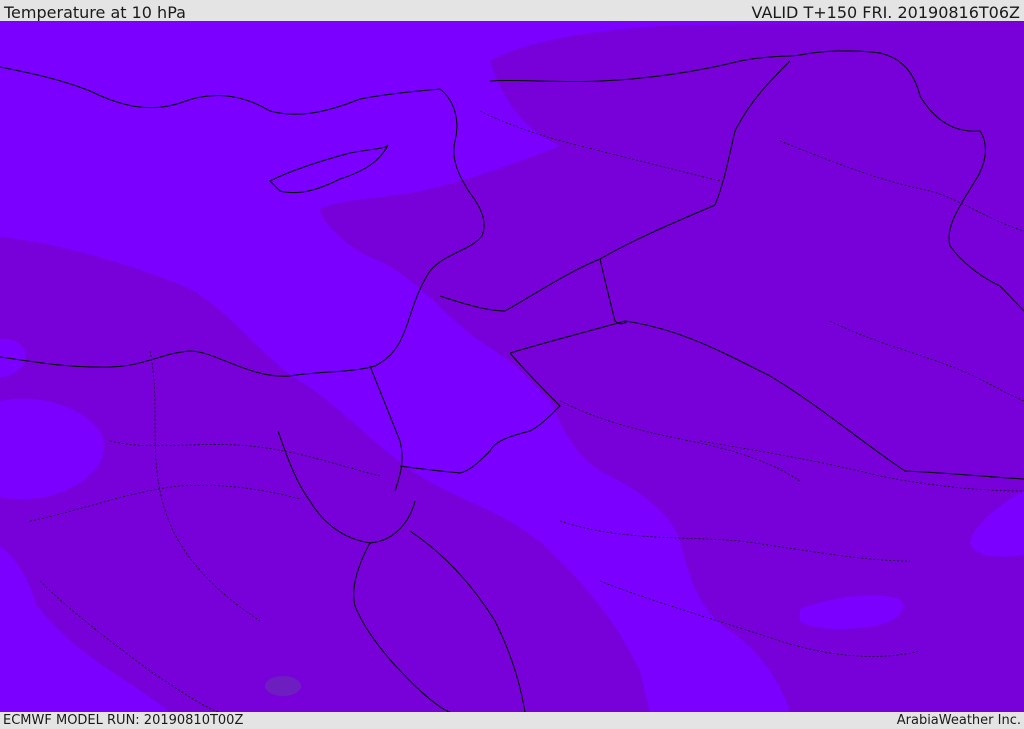 The image size is (1024, 729). What do you see at coordinates (123, 720) in the screenshot?
I see `model-run-label: ECMWF MODEL RUN: 20190810T00Z` at bounding box center [123, 720].